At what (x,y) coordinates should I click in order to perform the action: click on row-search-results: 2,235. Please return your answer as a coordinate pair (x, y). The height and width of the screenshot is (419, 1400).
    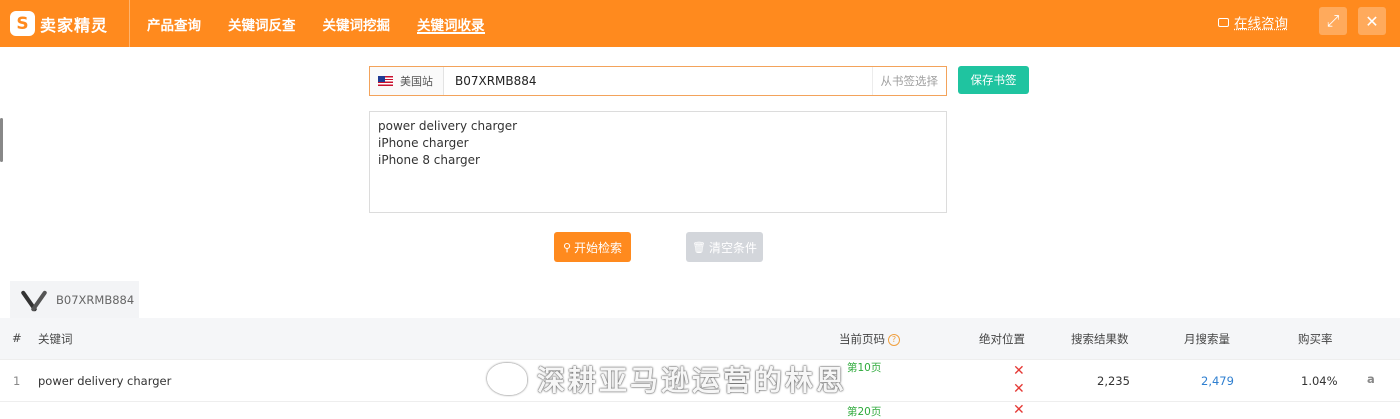
    Looking at the image, I should click on (1113, 381).